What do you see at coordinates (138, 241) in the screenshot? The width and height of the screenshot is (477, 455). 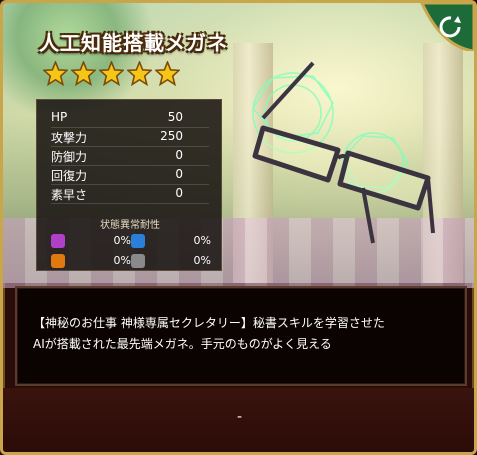 I see `sleep-icon` at bounding box center [138, 241].